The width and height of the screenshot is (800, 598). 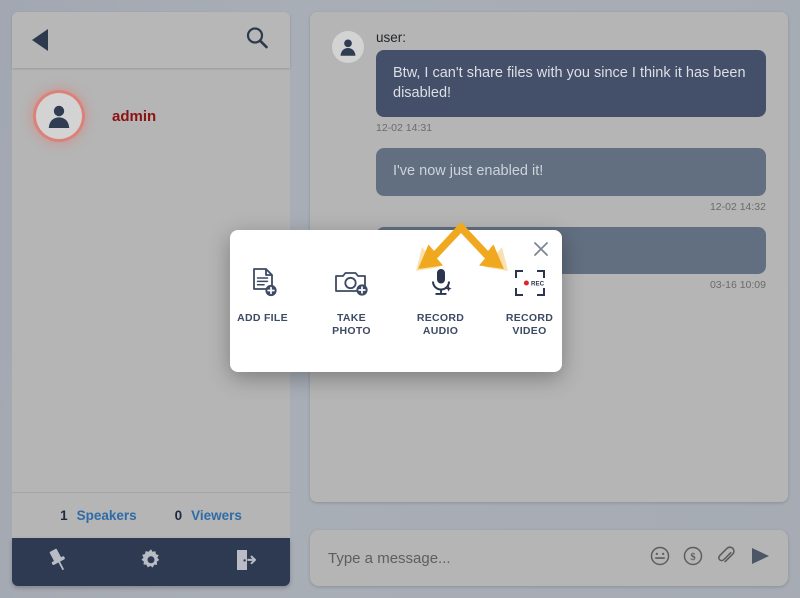 I want to click on sidebar-username: admin, so click(x=134, y=116).